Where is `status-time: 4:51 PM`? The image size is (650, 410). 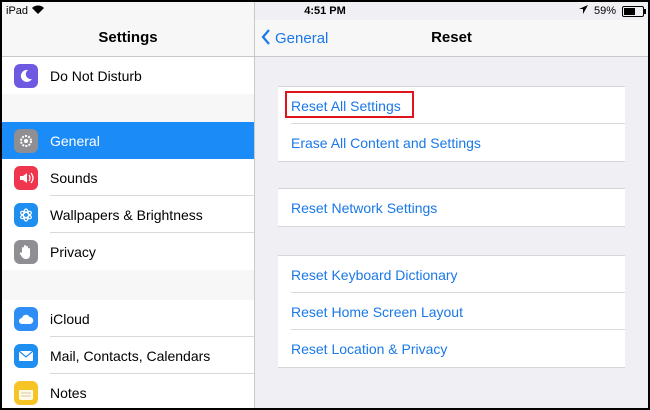
status-time: 4:51 PM is located at coordinates (325, 11).